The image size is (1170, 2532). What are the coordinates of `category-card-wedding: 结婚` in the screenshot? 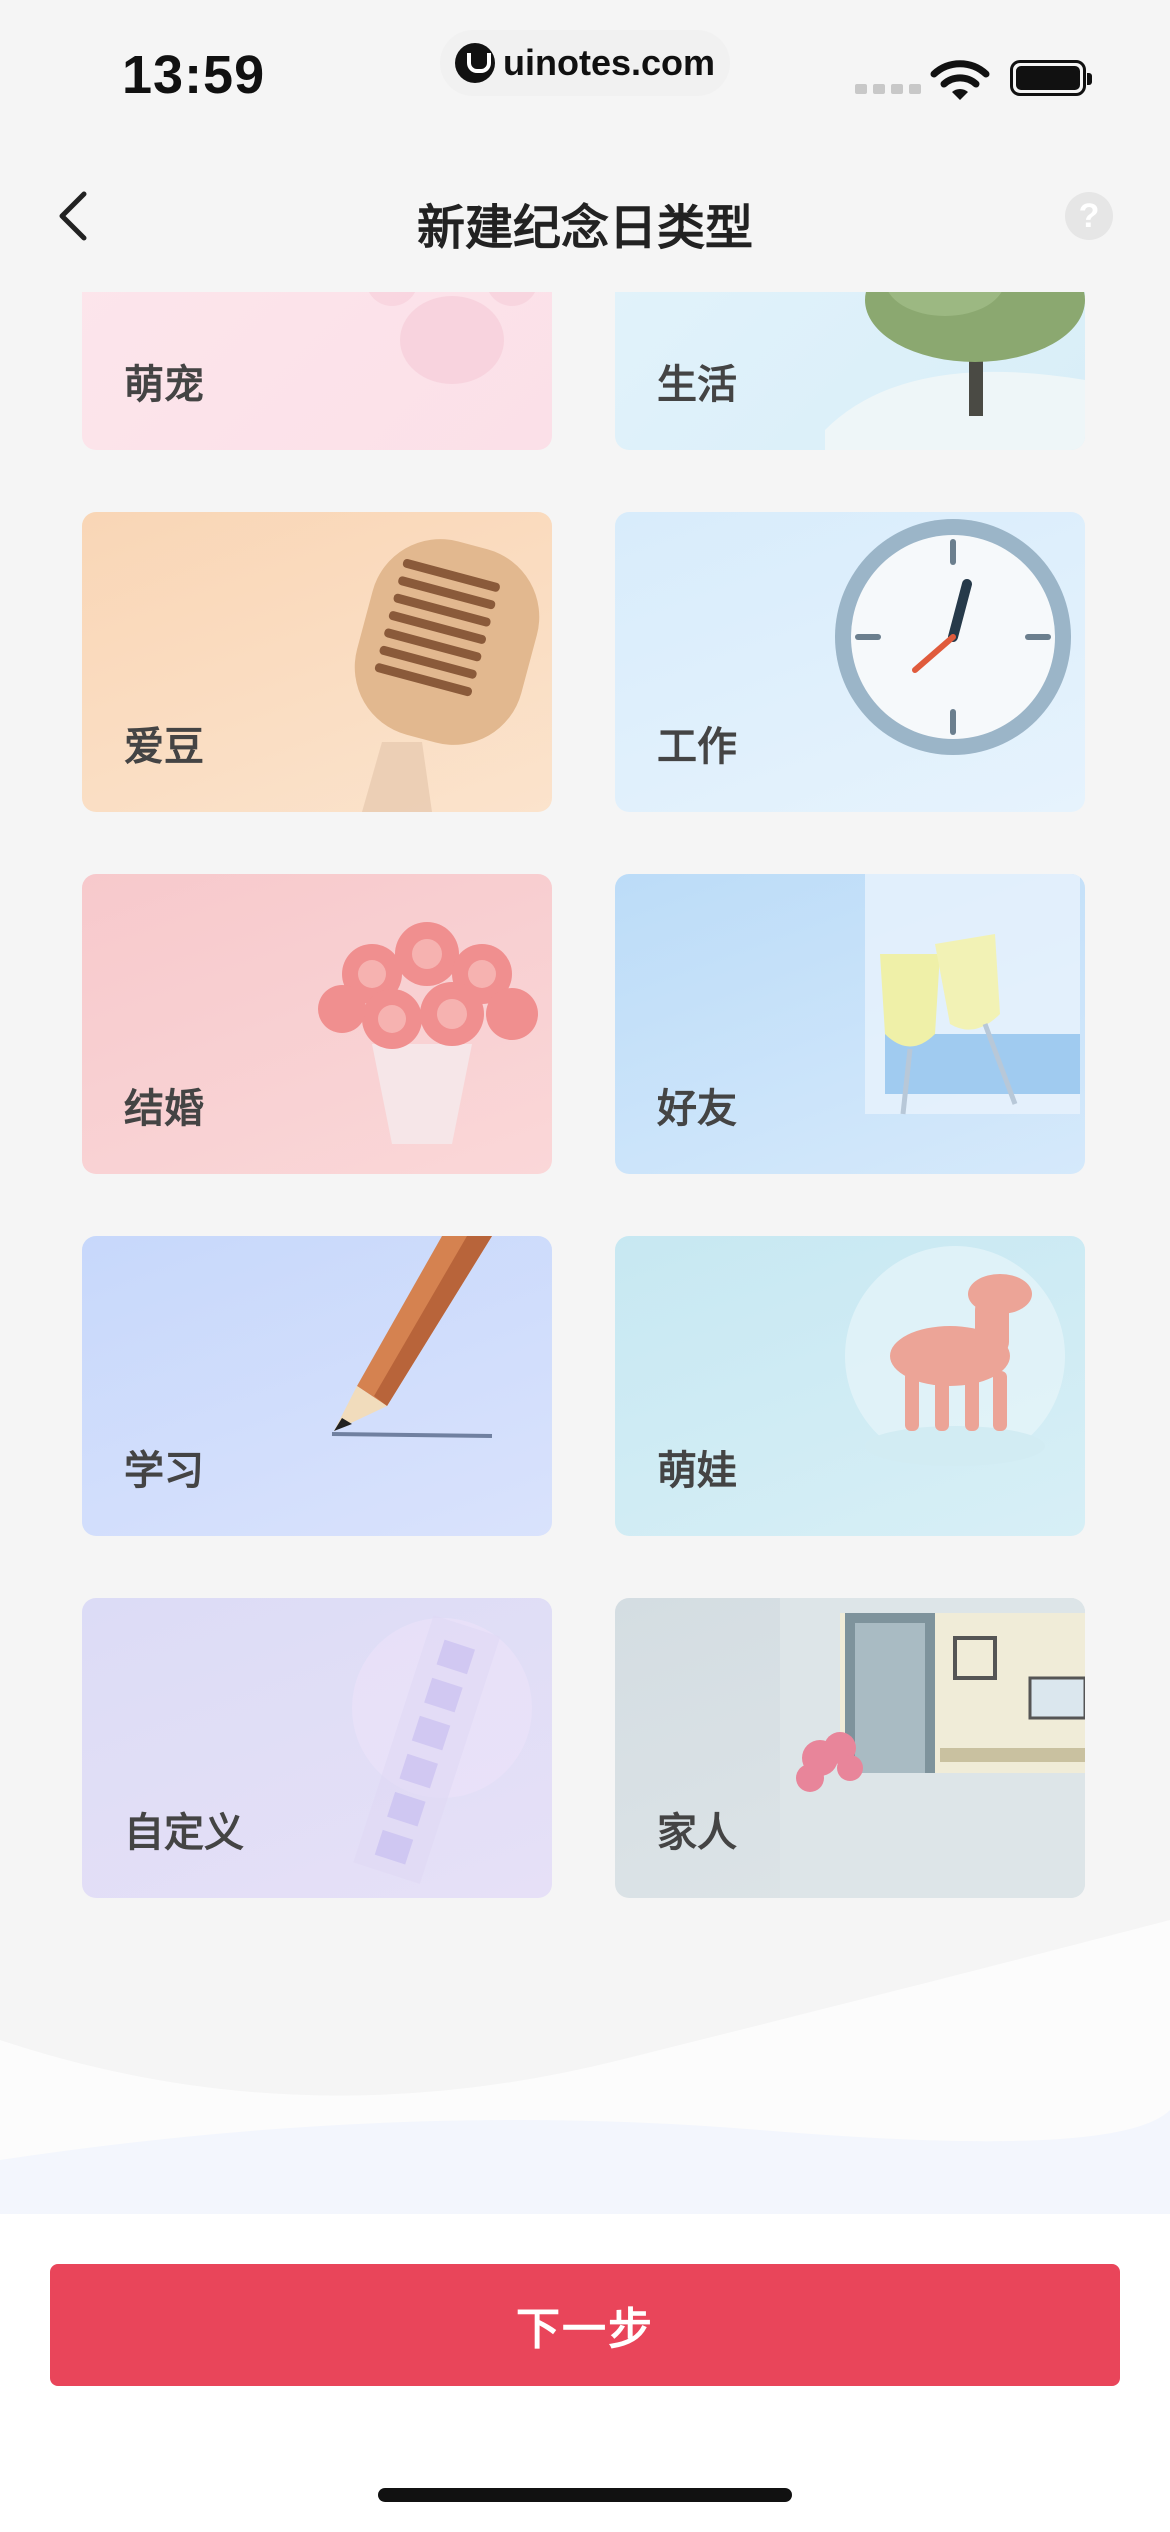 It's located at (317, 1024).